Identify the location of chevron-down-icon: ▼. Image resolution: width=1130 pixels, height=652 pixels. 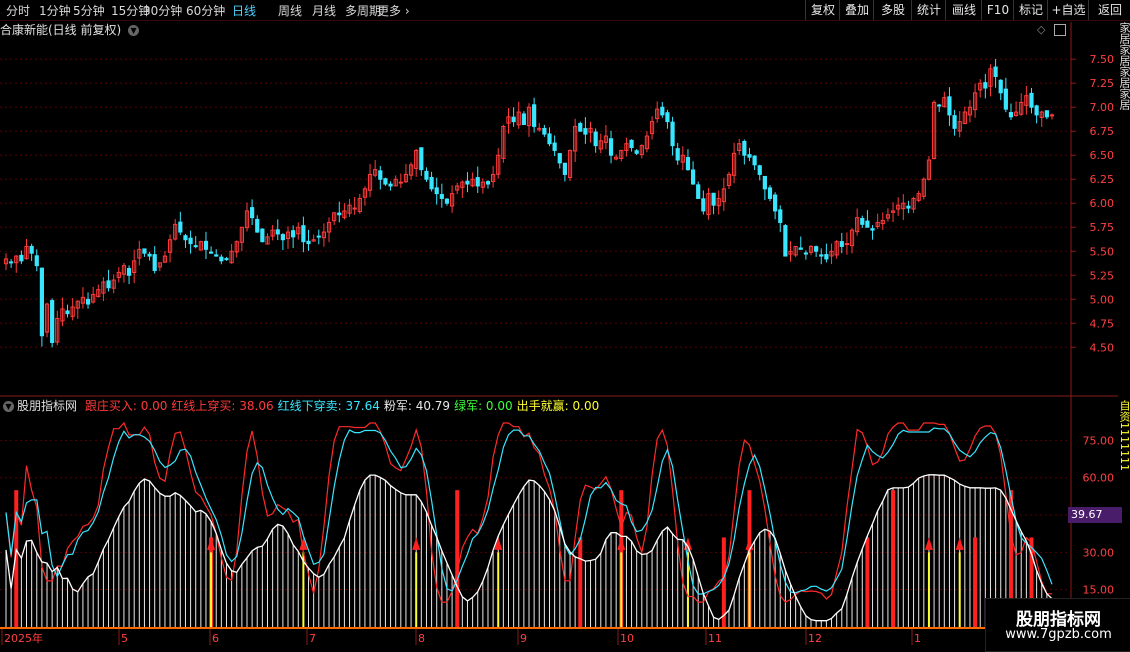
(134, 30).